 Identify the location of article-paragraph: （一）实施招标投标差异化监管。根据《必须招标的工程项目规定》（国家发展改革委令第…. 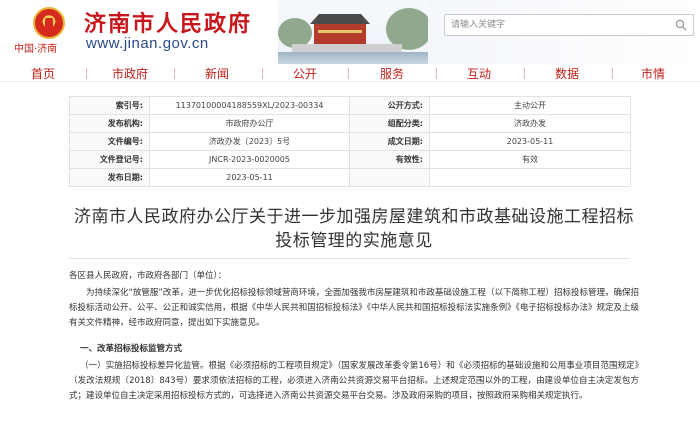
(354, 381).